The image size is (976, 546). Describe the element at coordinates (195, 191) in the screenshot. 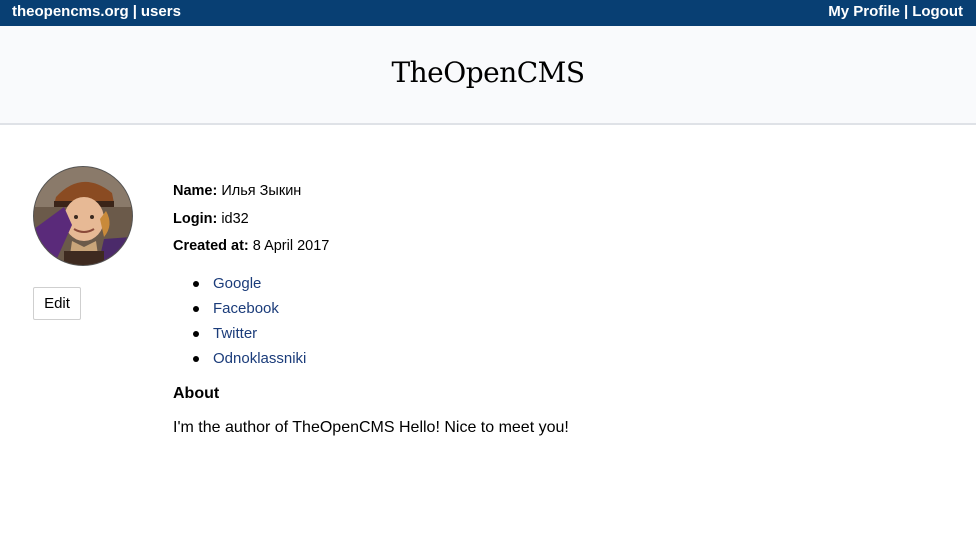

I see `name-label: Name:` at that location.